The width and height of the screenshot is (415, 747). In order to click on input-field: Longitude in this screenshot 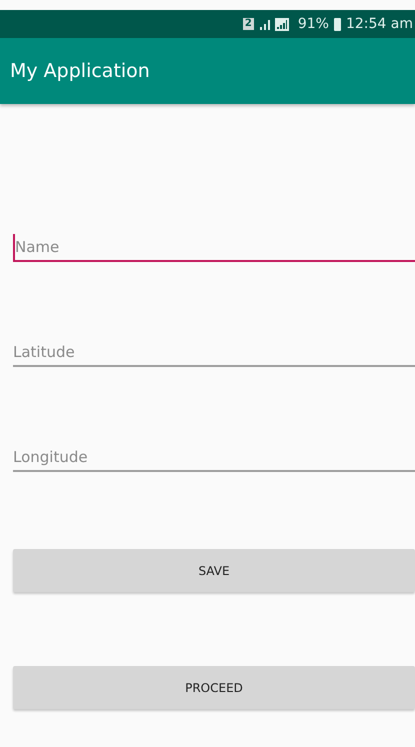, I will do `click(214, 458)`.